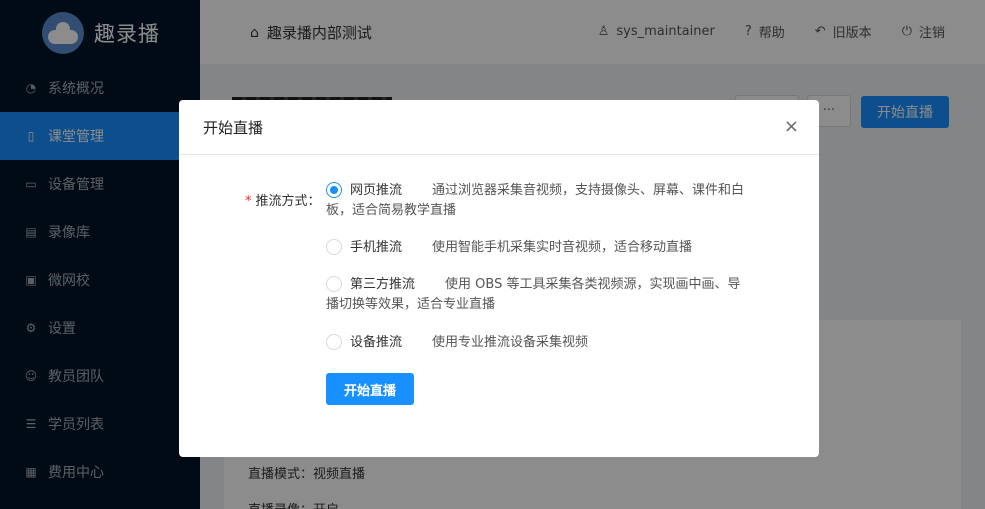 The width and height of the screenshot is (985, 509). I want to click on stream-method-label: * 推流方式：, so click(283, 199).